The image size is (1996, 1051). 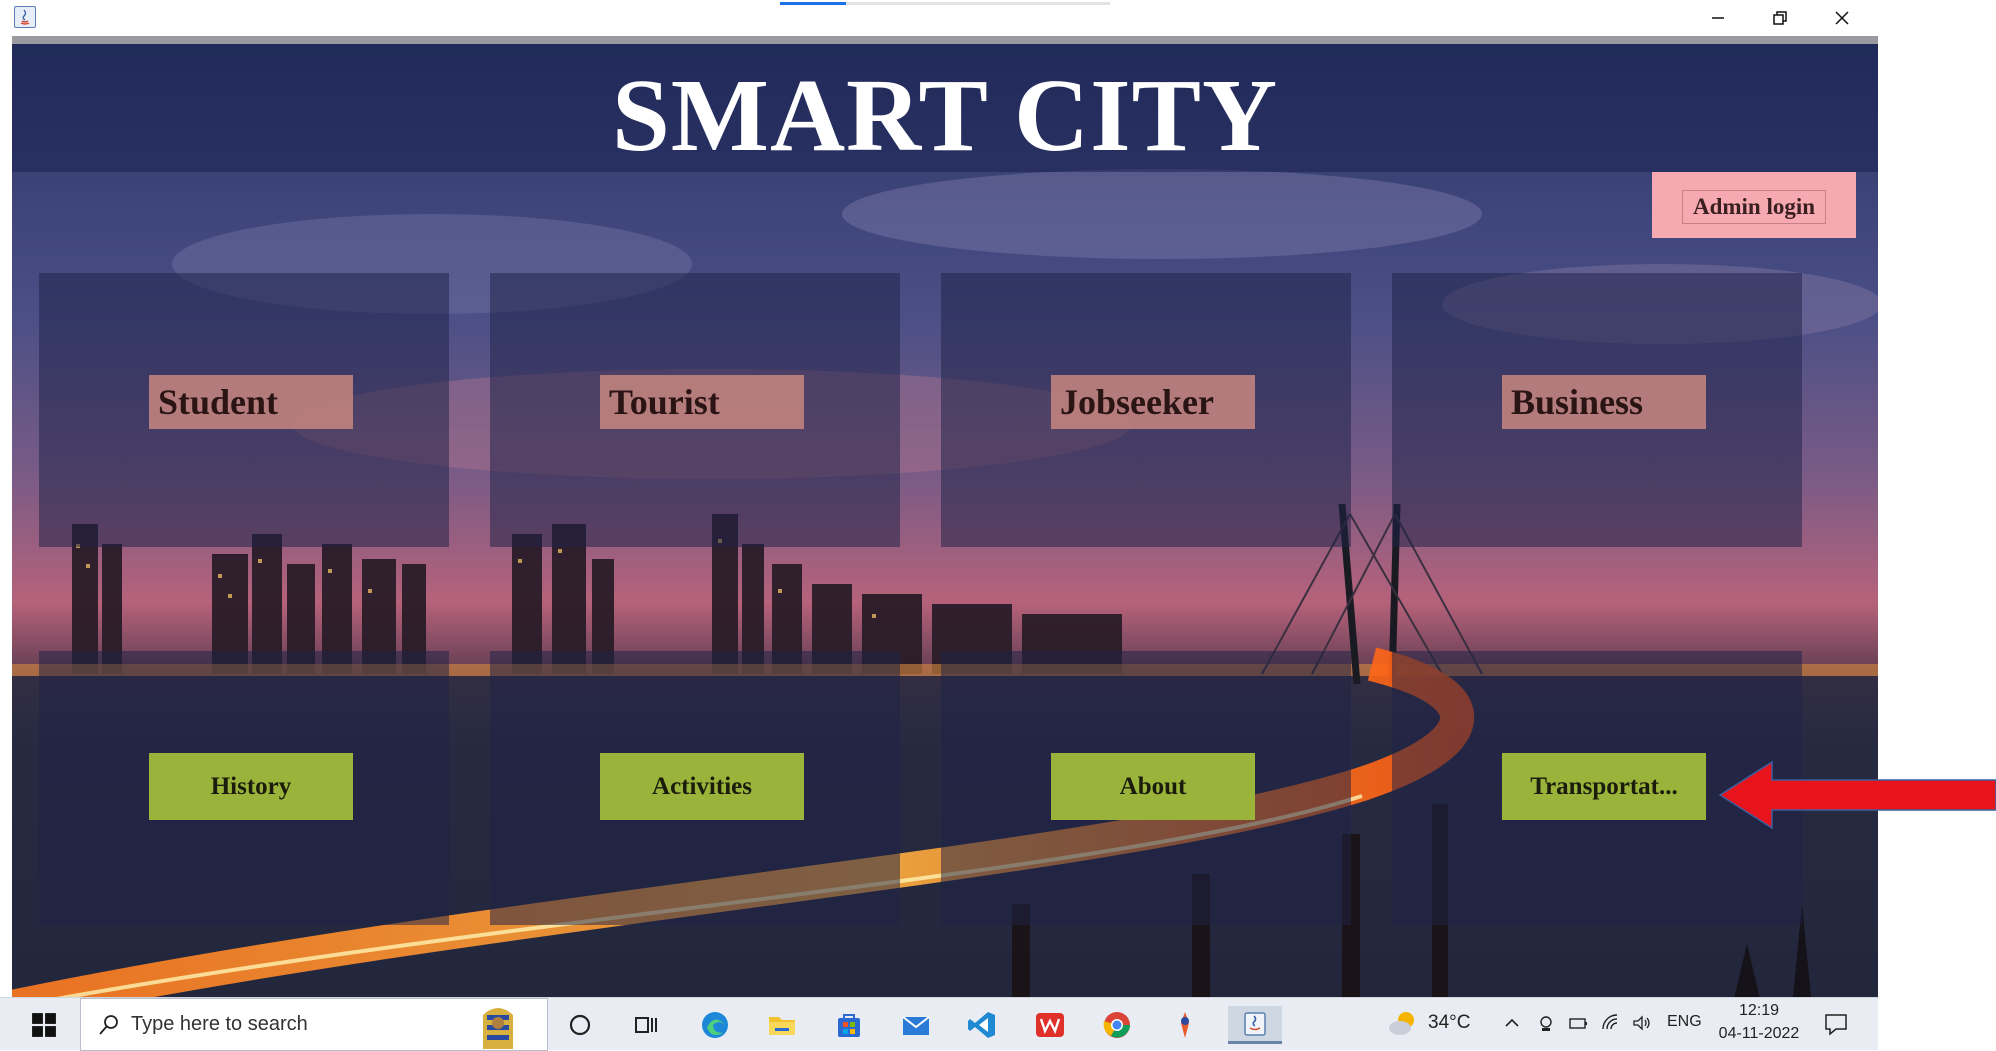 I want to click on tray-volume, so click(x=1642, y=1023).